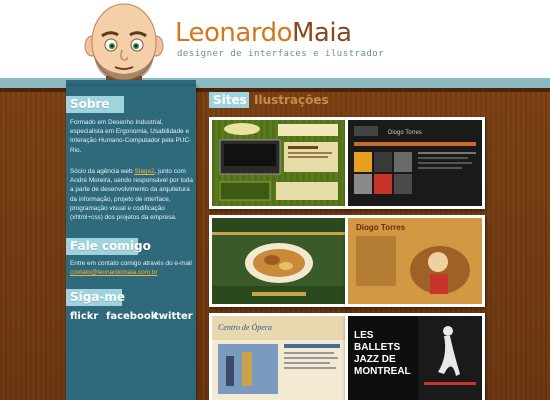 The image size is (550, 400). What do you see at coordinates (291, 100) in the screenshot?
I see `tab-ilustracoes: Ilustrações` at bounding box center [291, 100].